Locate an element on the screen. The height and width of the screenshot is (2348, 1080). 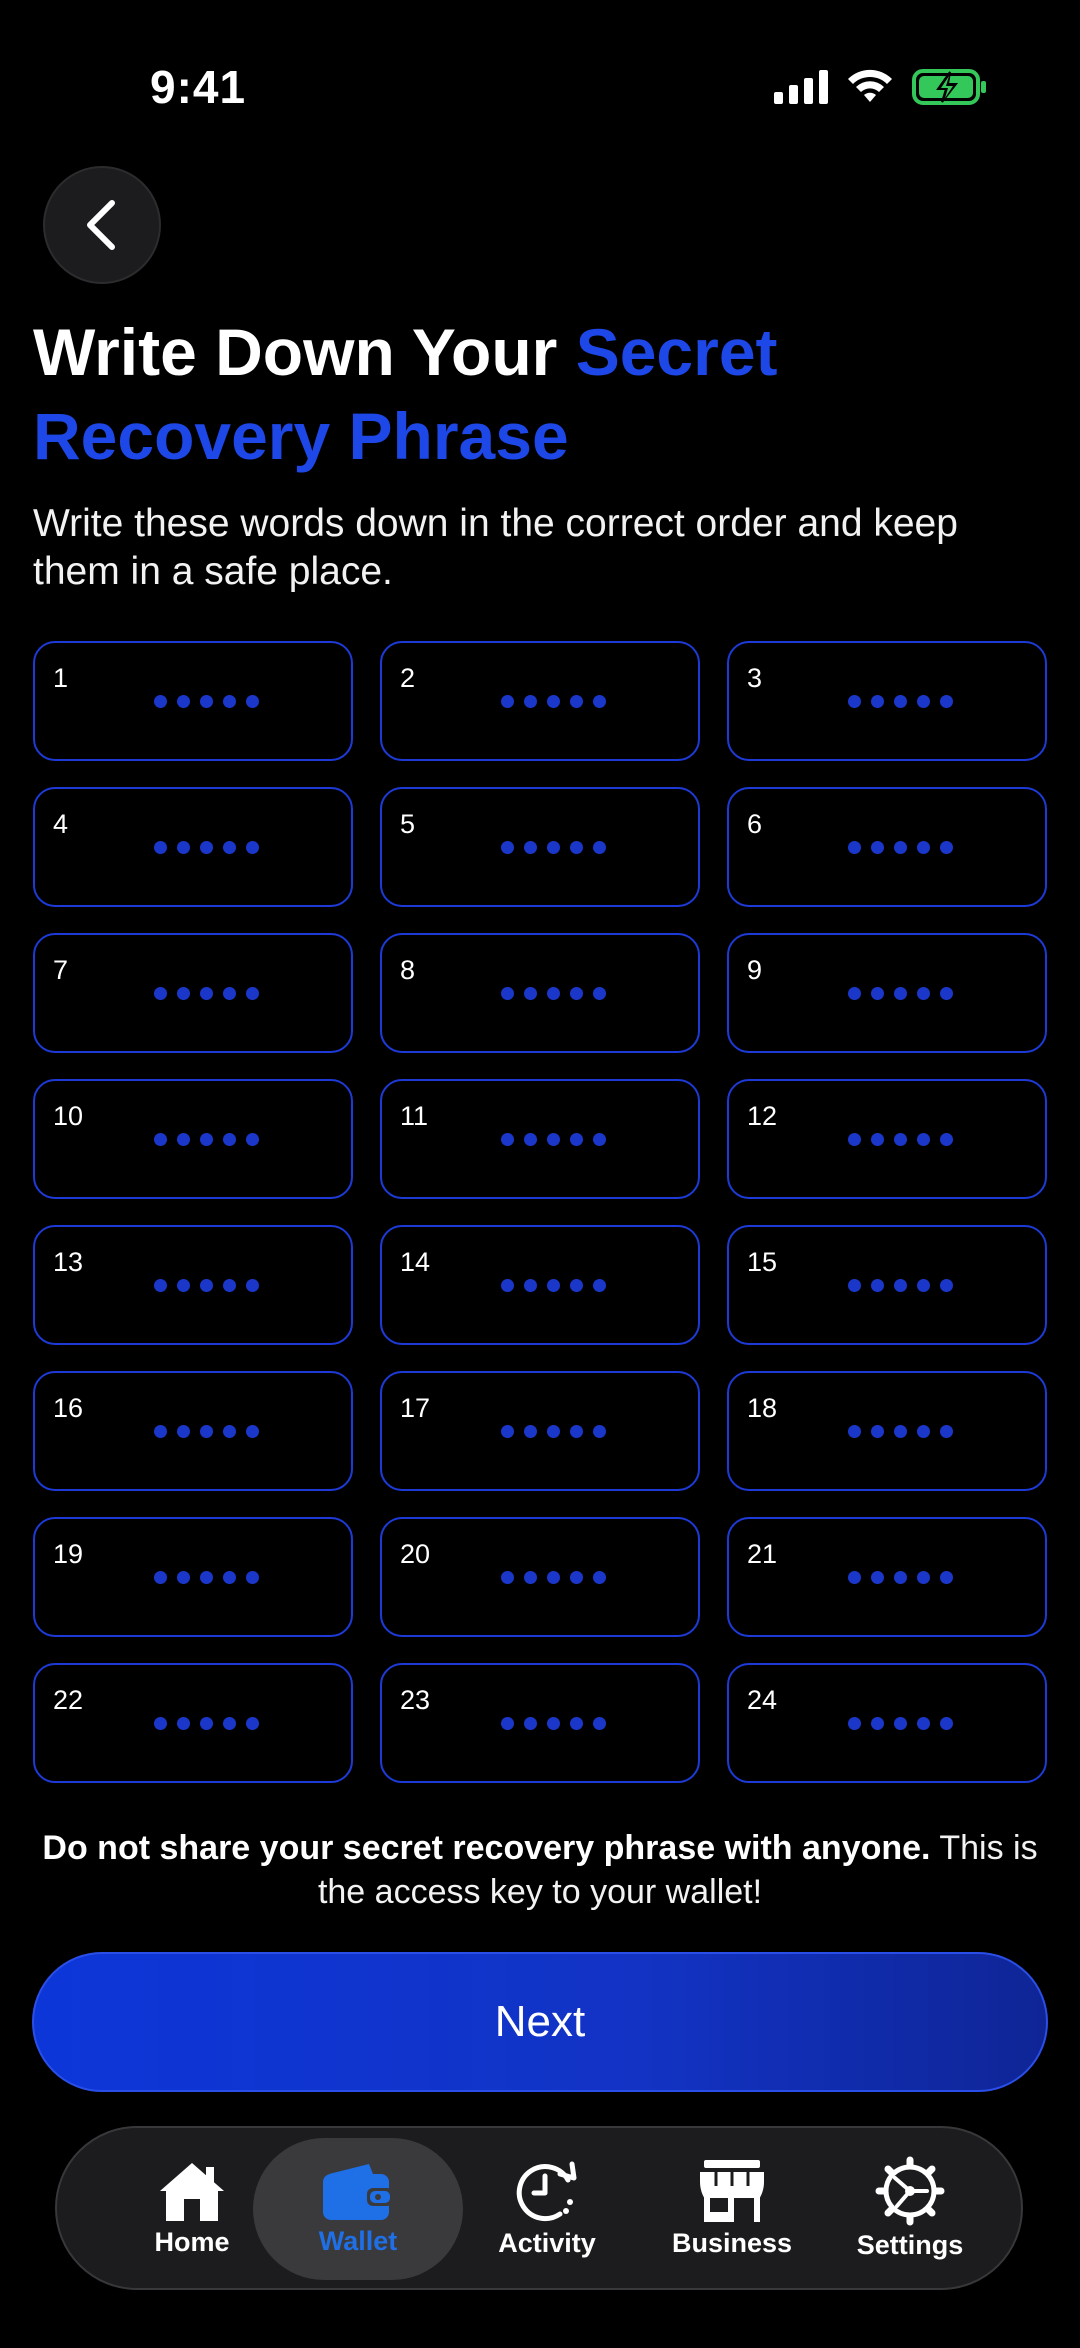
phrase-word-number: 18 is located at coordinates (762, 1408).